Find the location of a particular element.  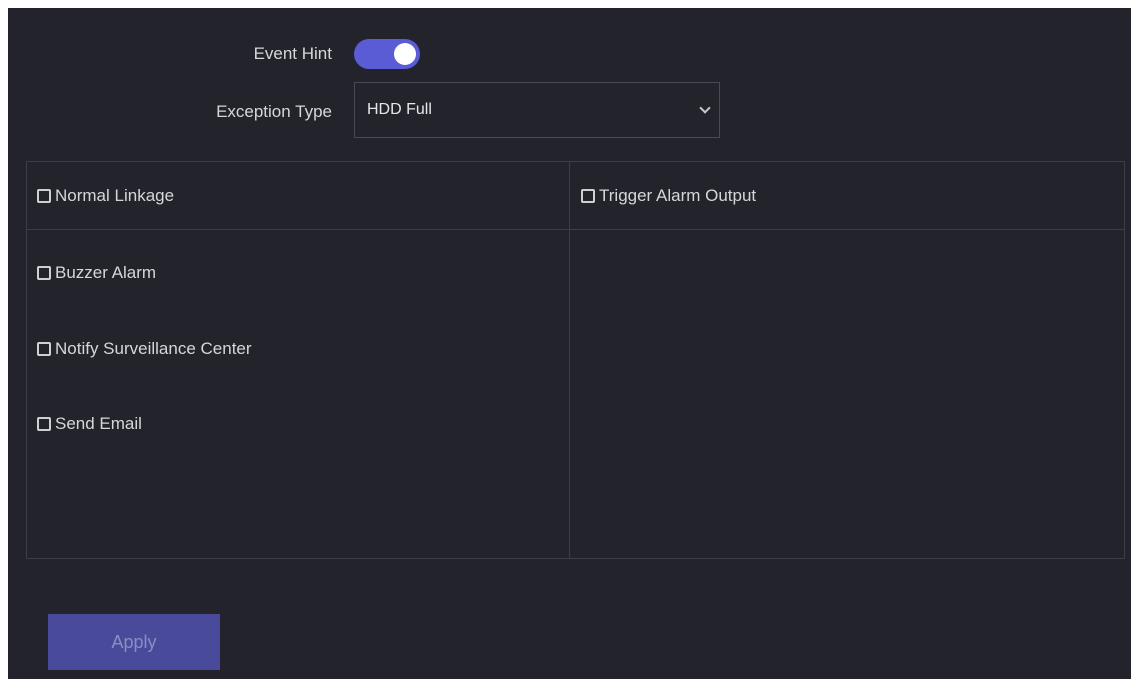

row-divider is located at coordinates (575, 229).